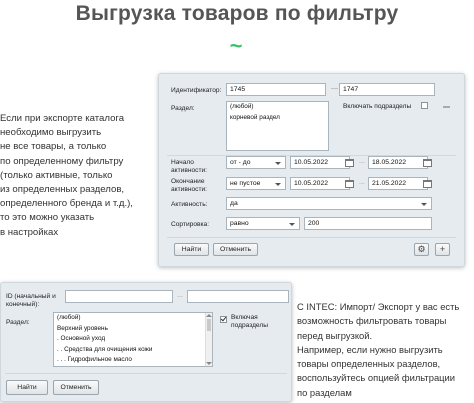 This screenshot has height=403, width=474. What do you see at coordinates (189, 204) in the screenshot?
I see `active-label: Активность:` at bounding box center [189, 204].